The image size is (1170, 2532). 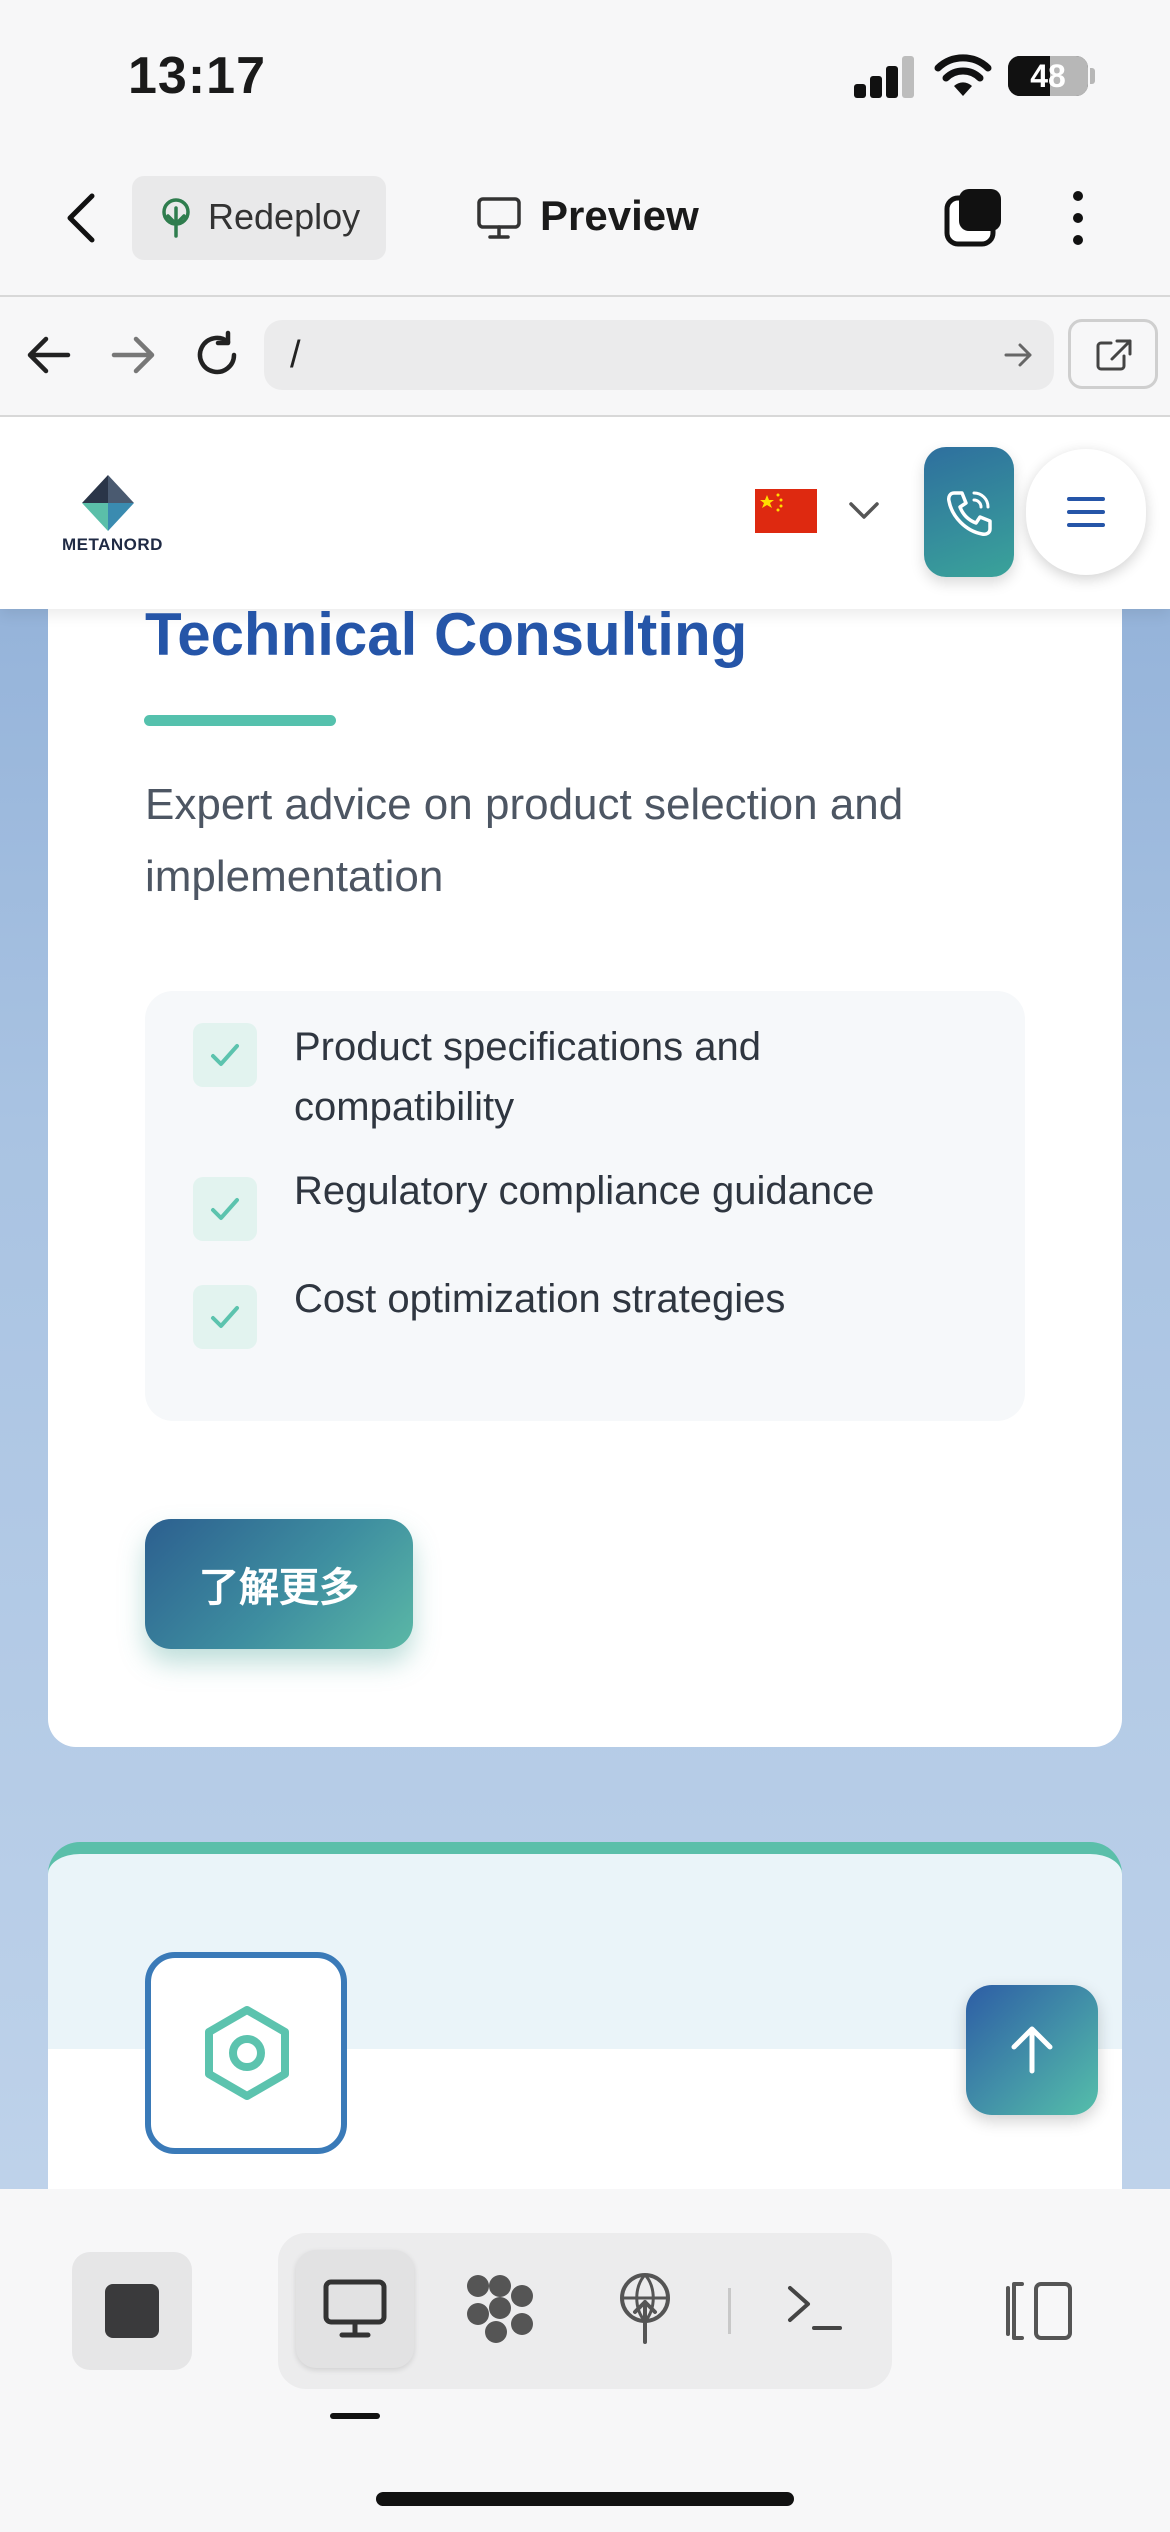 I want to click on active-tab-indicator, so click(x=355, y=2416).